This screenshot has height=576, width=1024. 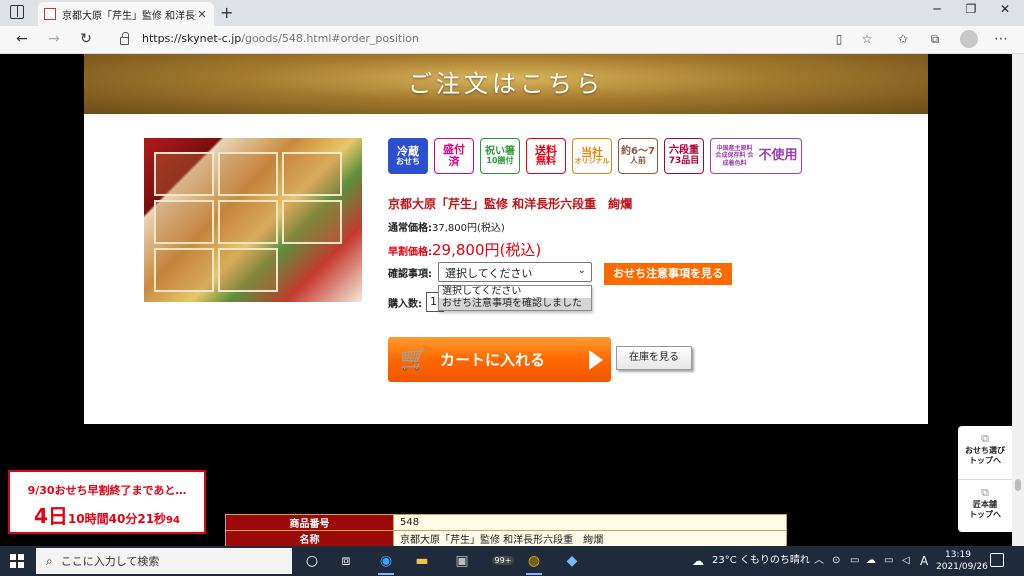 I want to click on cortana-icon: ○, so click(x=312, y=561).